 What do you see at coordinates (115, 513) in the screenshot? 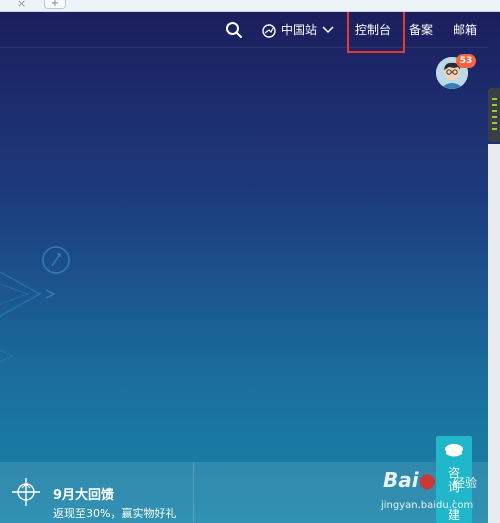
I see `promo-subtitle: 返现至30%，赢实物好礼` at bounding box center [115, 513].